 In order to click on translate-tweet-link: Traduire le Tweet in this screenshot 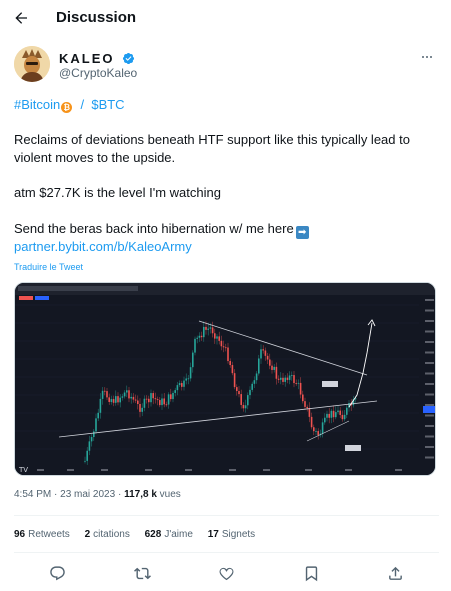, I will do `click(48, 267)`.